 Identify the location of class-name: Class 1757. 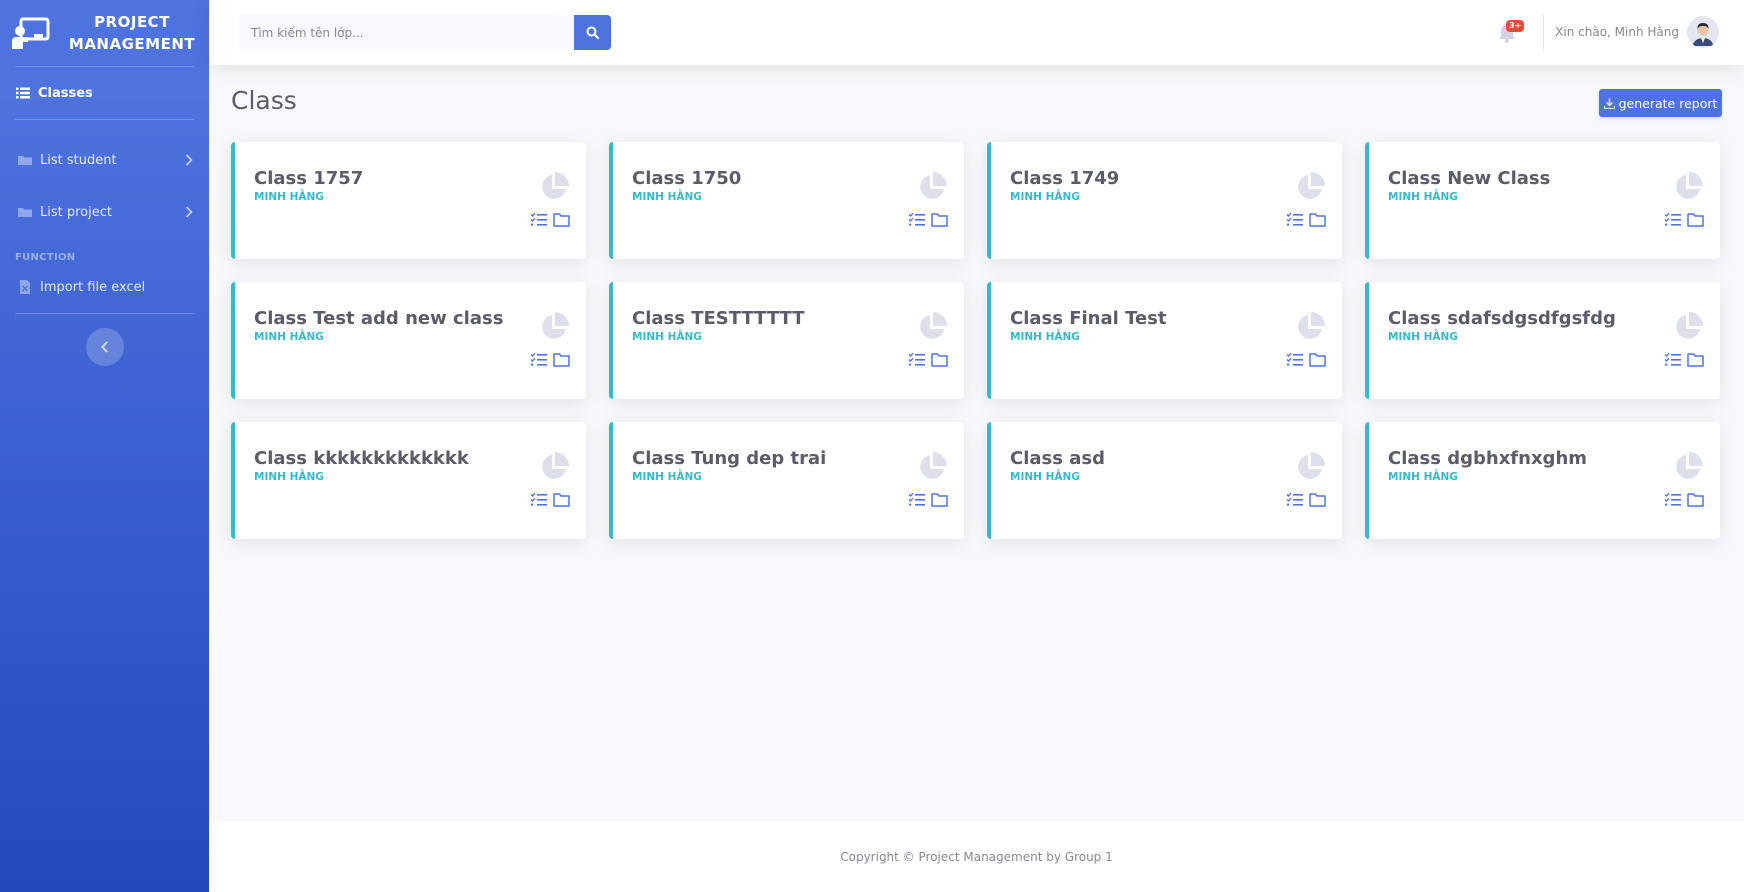
(308, 178).